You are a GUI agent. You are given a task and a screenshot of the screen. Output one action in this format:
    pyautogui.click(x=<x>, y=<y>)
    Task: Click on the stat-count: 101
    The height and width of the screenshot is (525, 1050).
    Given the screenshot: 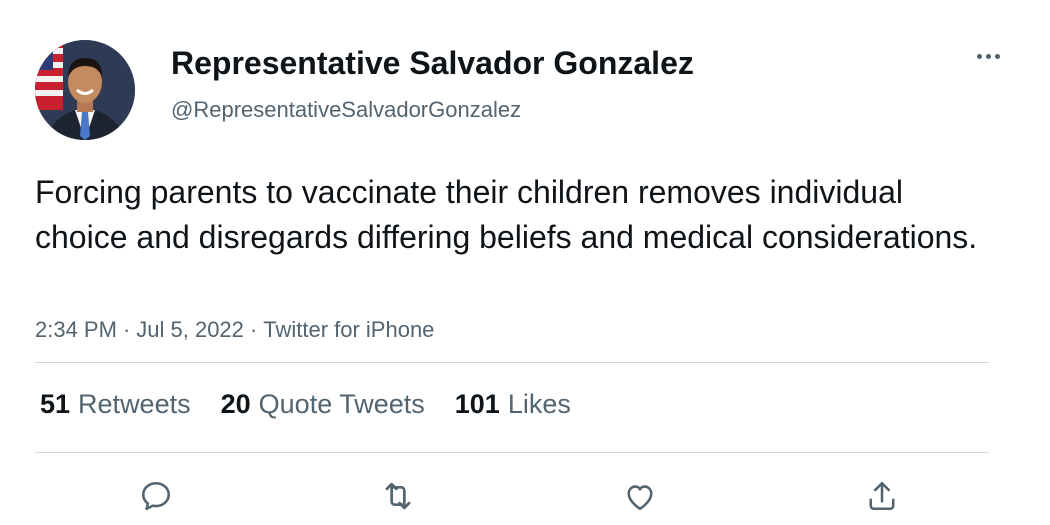 What is the action you would take?
    pyautogui.click(x=477, y=404)
    